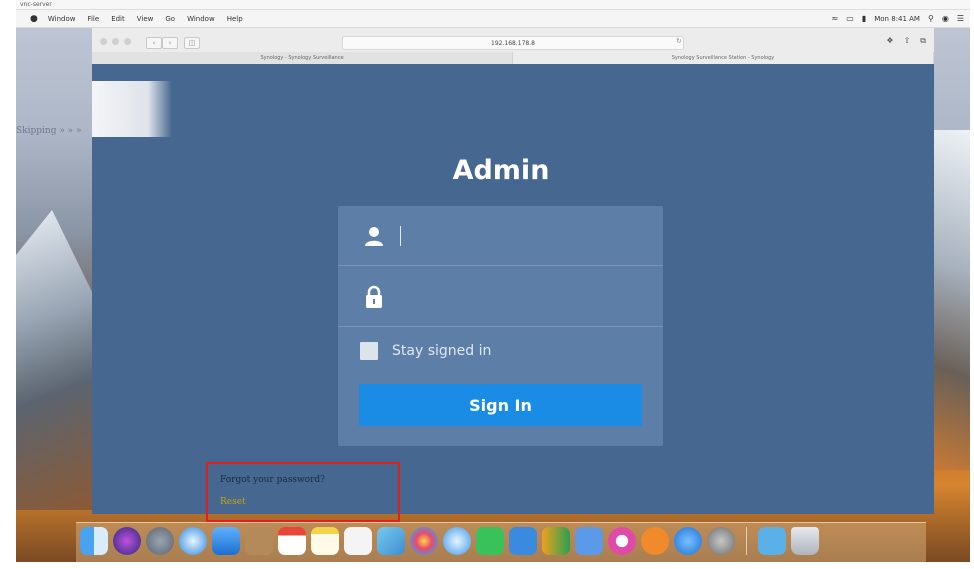 The height and width of the screenshot is (569, 974). I want to click on forward-button: ›, so click(170, 43).